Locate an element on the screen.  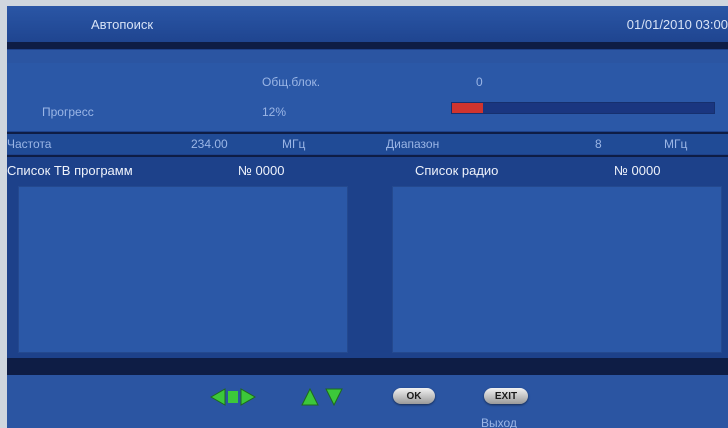
band-label: Диапазон is located at coordinates (413, 144).